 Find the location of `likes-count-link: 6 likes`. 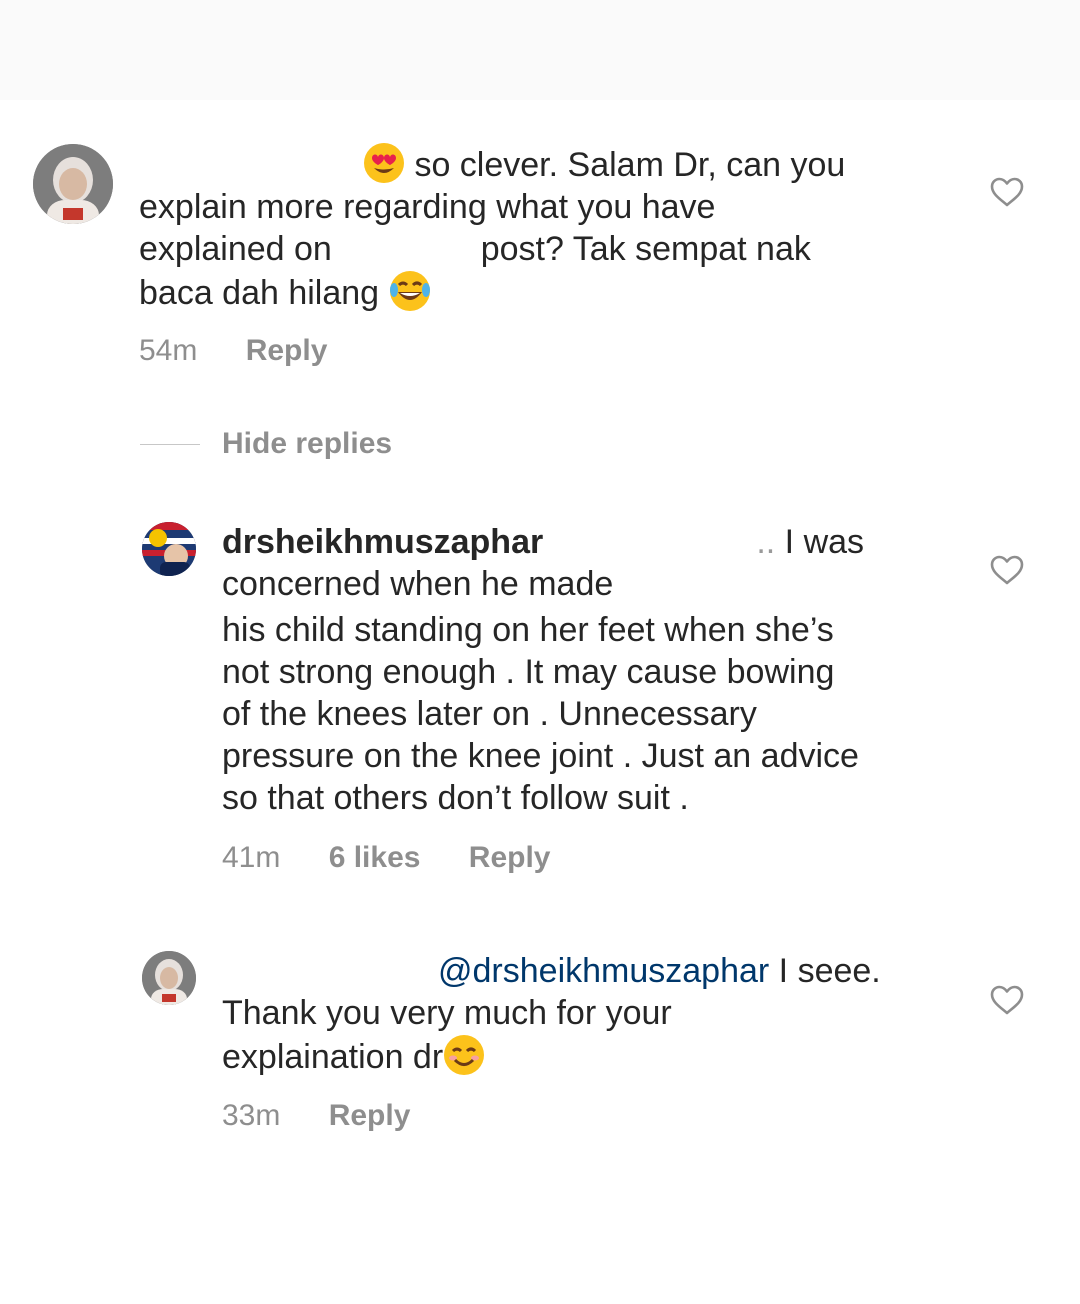

likes-count-link: 6 likes is located at coordinates (375, 857).